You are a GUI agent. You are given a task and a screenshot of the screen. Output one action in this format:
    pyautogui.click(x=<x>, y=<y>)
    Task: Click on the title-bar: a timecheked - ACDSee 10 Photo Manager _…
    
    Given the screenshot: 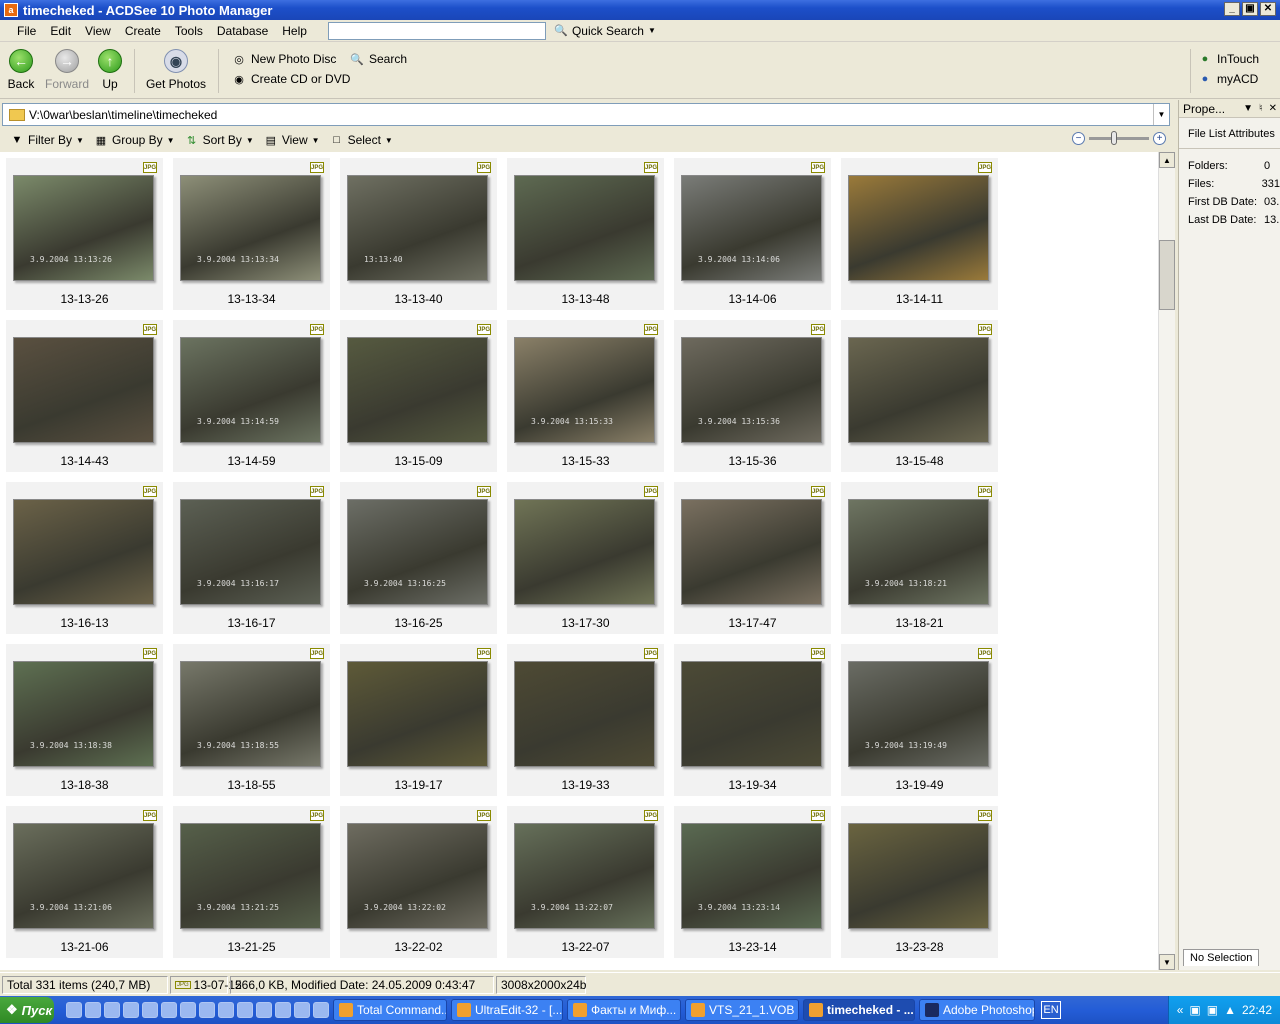 What is the action you would take?
    pyautogui.click(x=640, y=10)
    